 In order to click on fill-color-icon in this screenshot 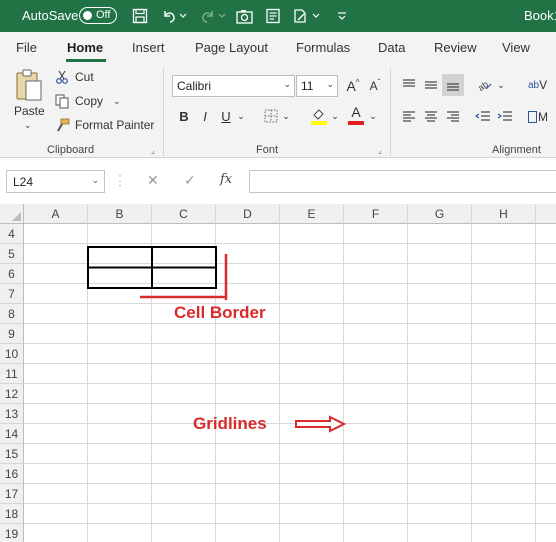, I will do `click(319, 116)`.